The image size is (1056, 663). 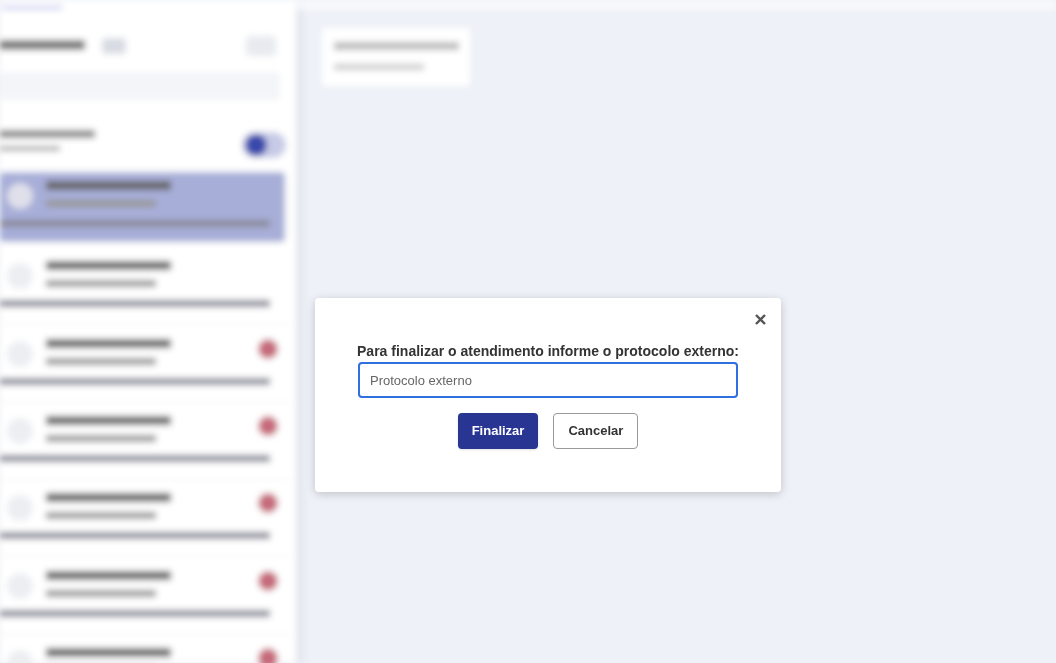 I want to click on cancel-button: Cancelar, so click(x=596, y=431).